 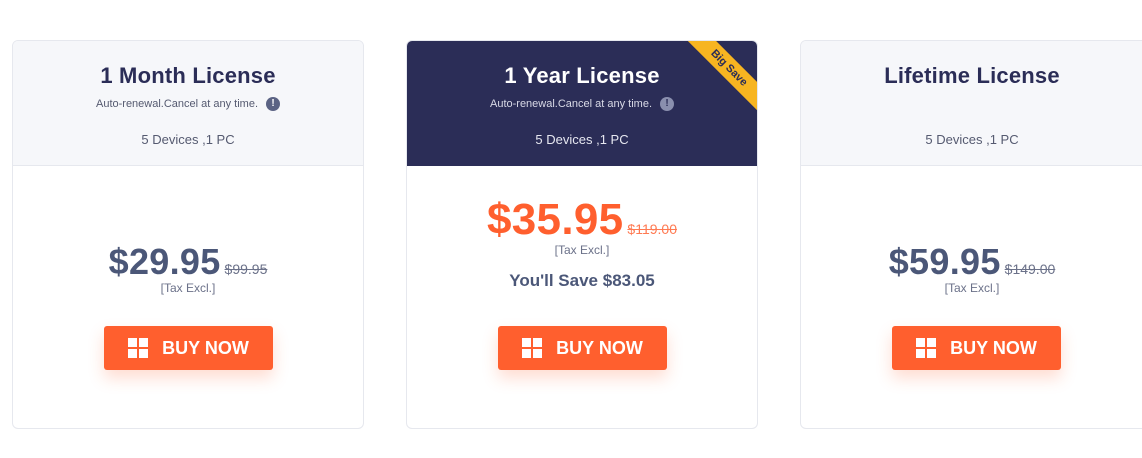 I want to click on plan-title: Lifetime License, so click(x=972, y=75).